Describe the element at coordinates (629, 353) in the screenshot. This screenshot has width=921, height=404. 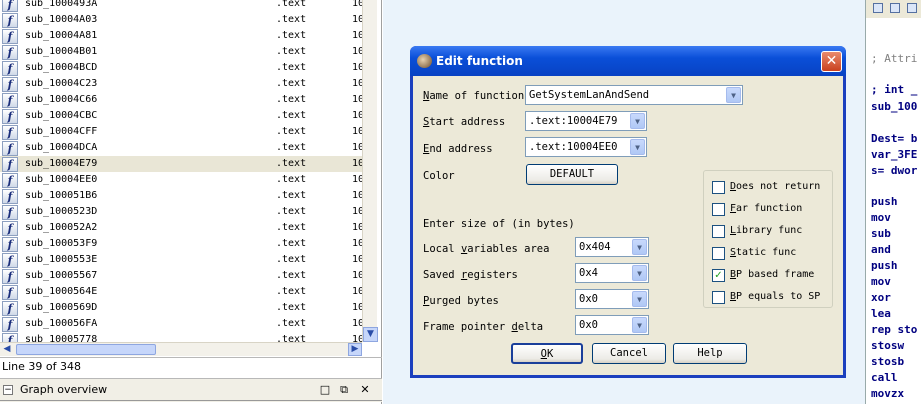
I see `cancel-button: Cancel` at that location.